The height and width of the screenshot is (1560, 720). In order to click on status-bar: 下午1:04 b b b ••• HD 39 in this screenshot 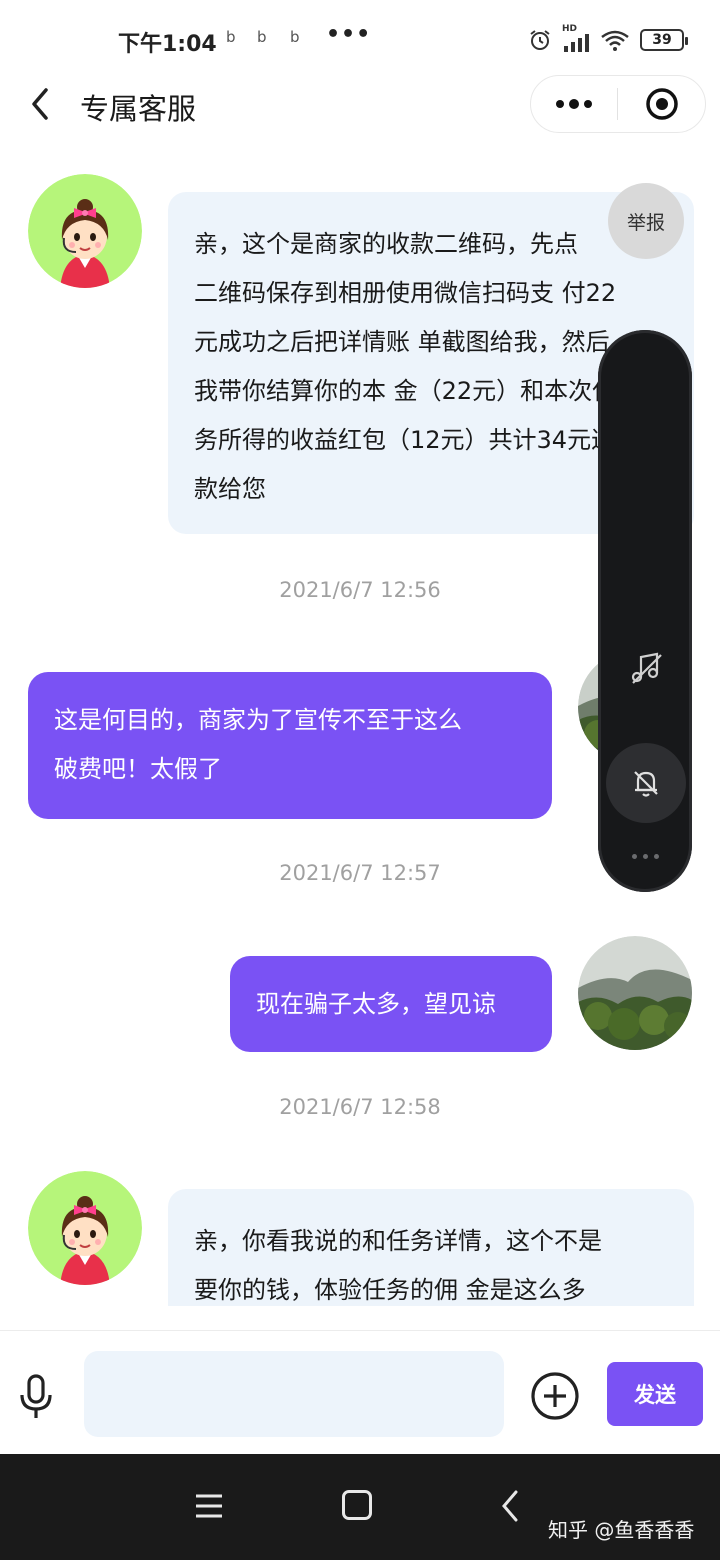, I will do `click(360, 40)`.